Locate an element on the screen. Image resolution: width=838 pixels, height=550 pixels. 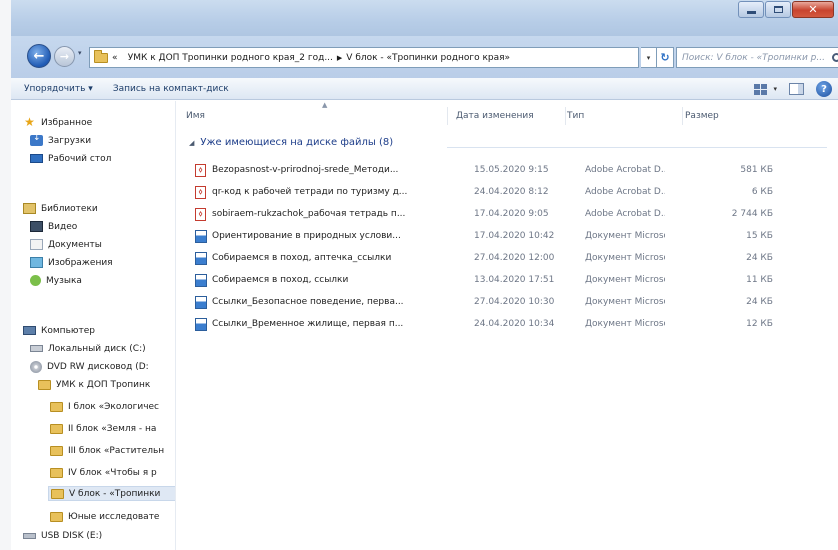
file-date: 17.04.2020 10:42 is located at coordinates (514, 236).